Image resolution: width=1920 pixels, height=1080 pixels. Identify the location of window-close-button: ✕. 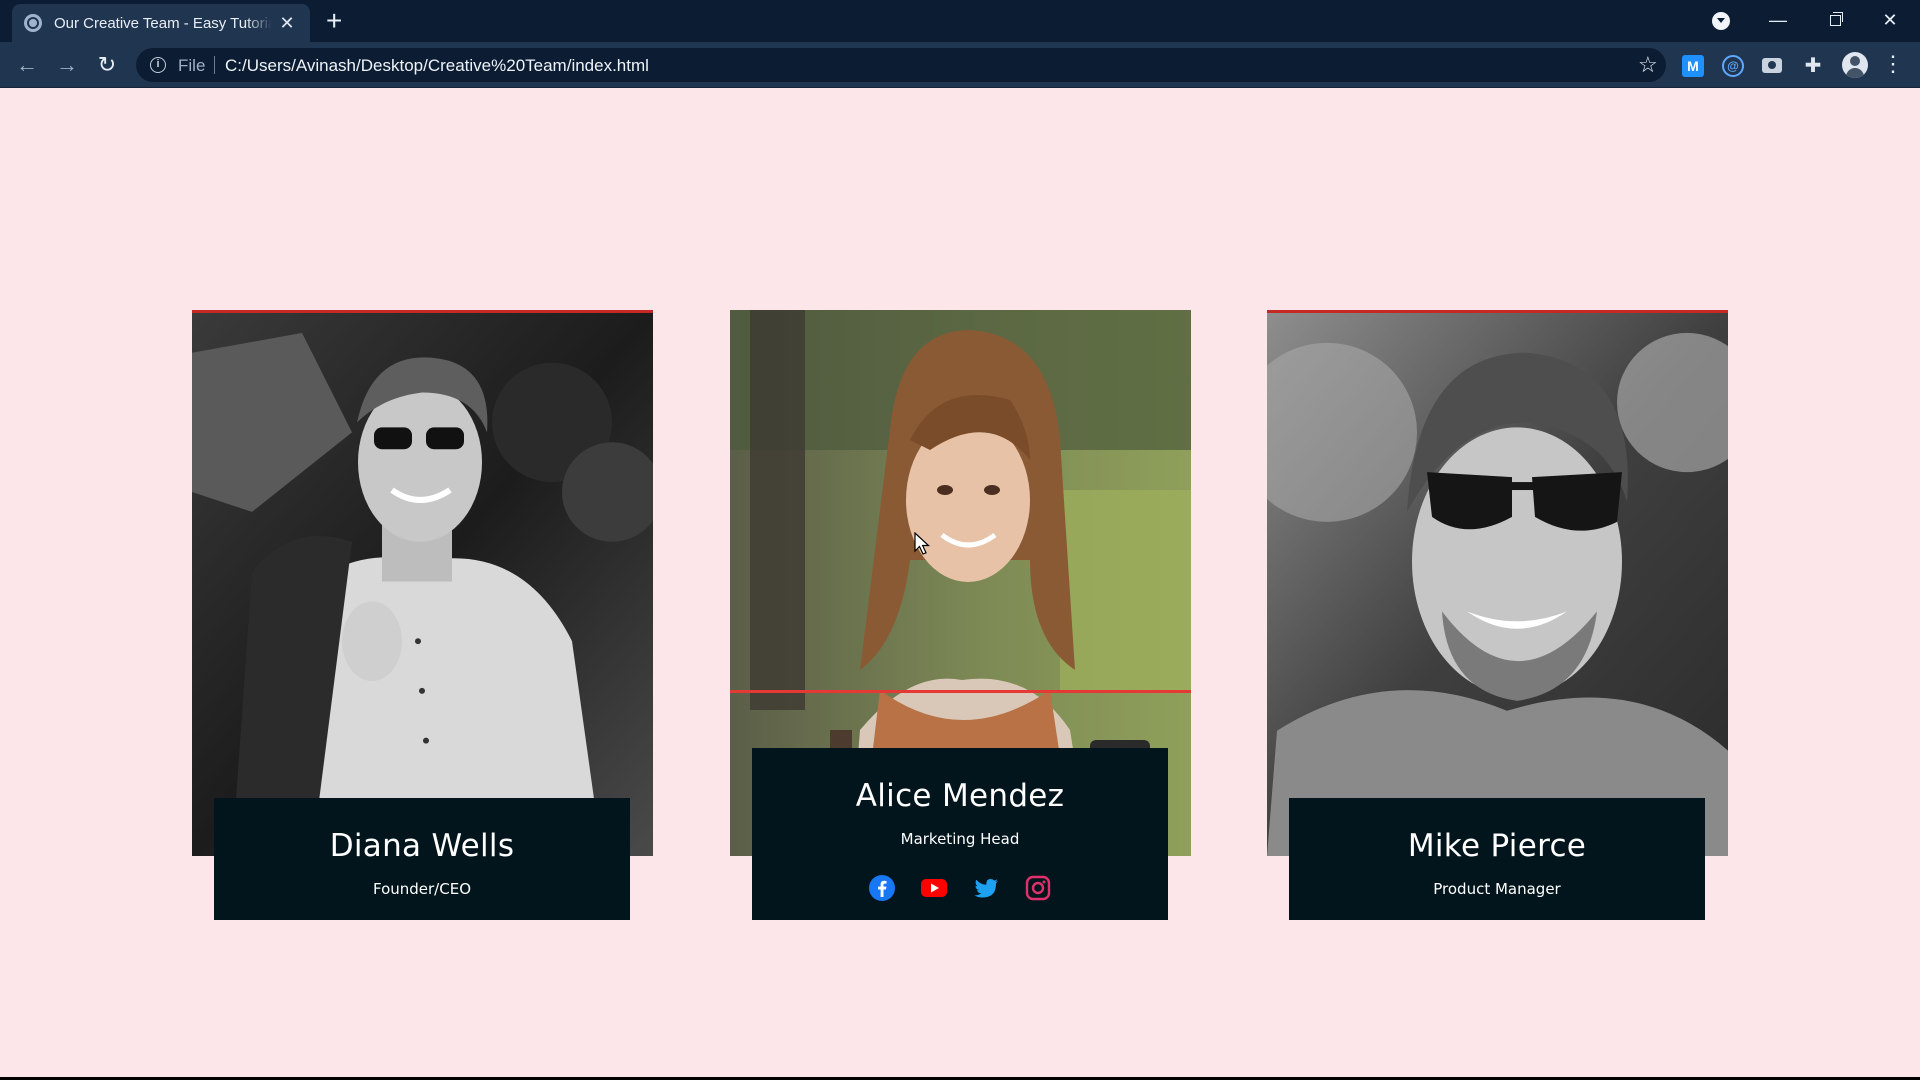
(1890, 20).